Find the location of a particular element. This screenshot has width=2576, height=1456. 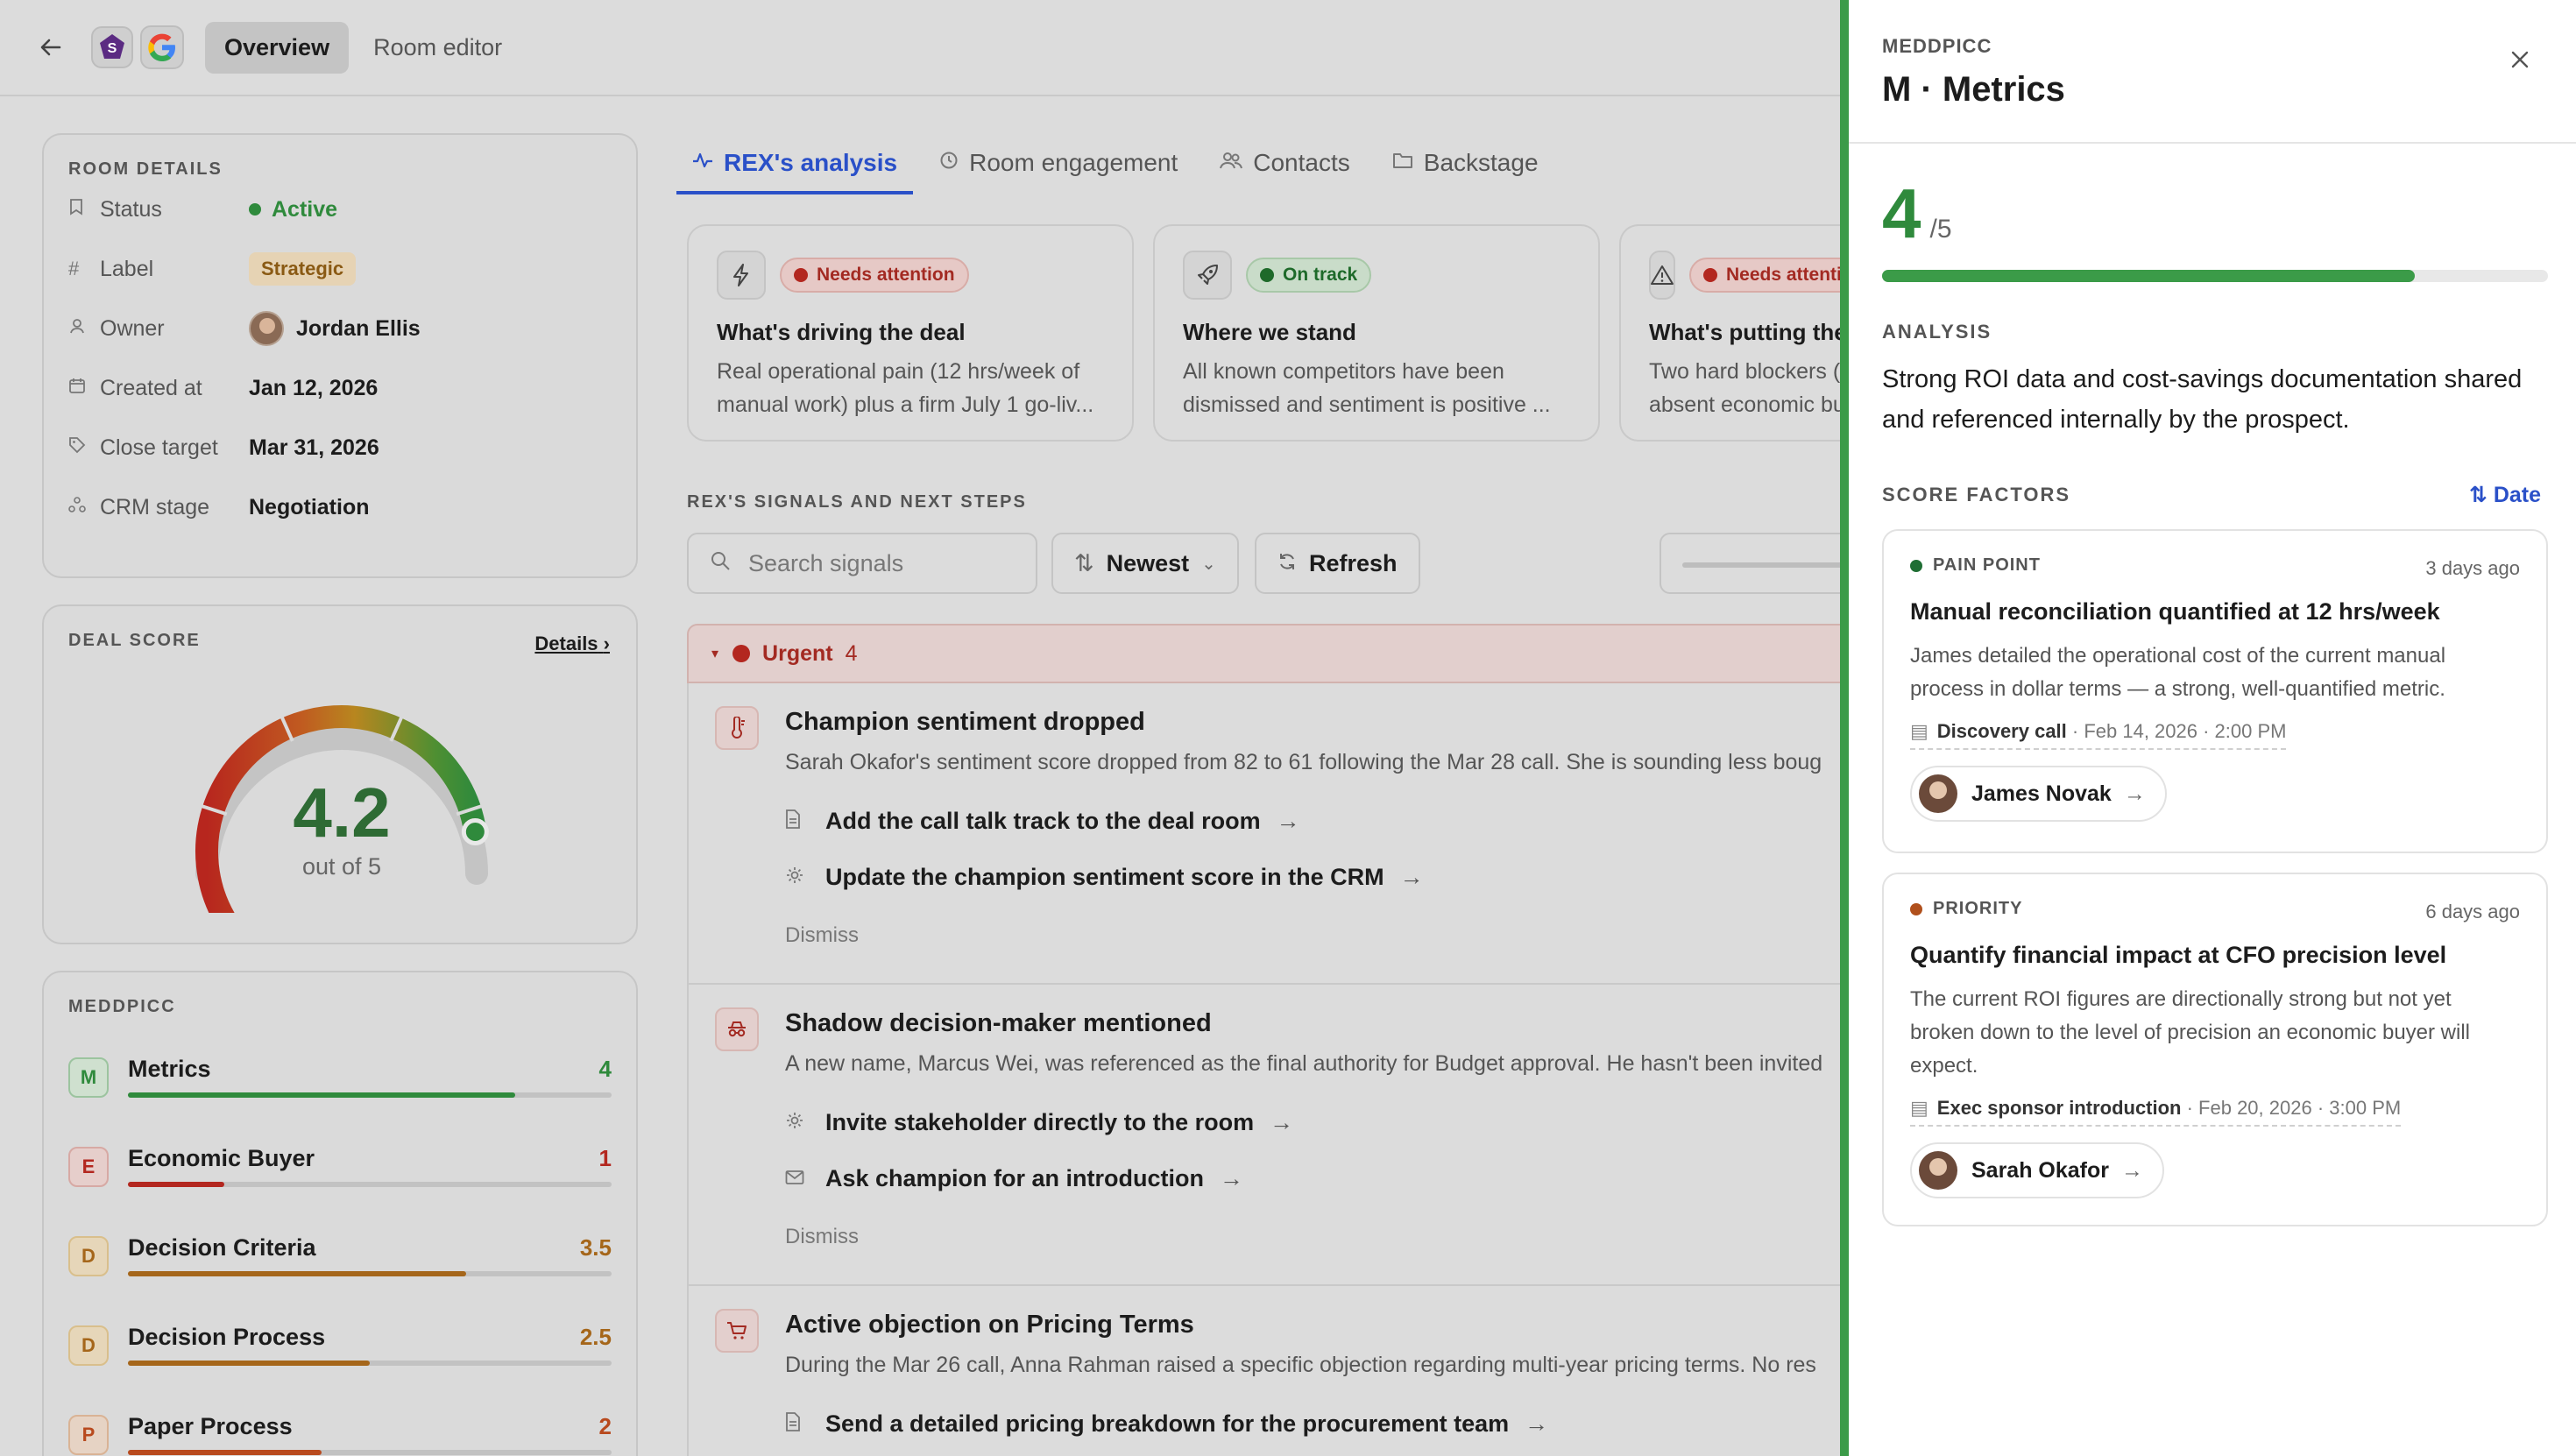

details-link: Details › is located at coordinates (572, 644).